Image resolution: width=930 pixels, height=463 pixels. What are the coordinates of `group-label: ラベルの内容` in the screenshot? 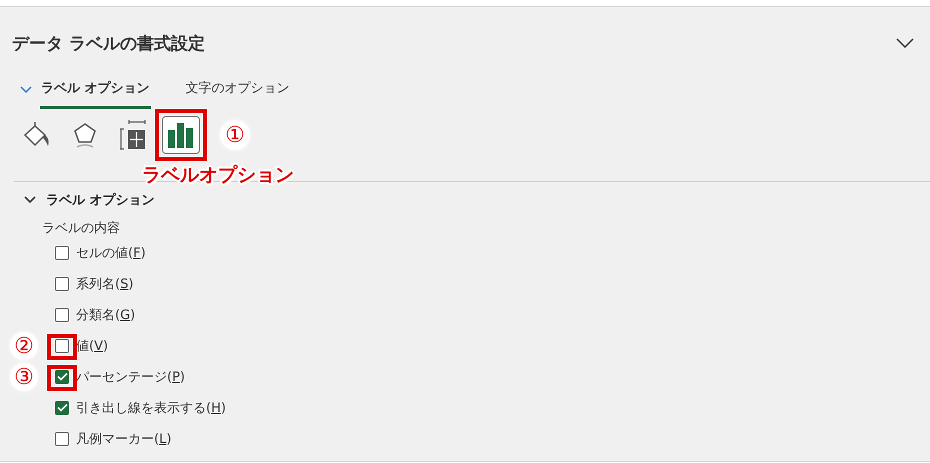 It's located at (81, 228).